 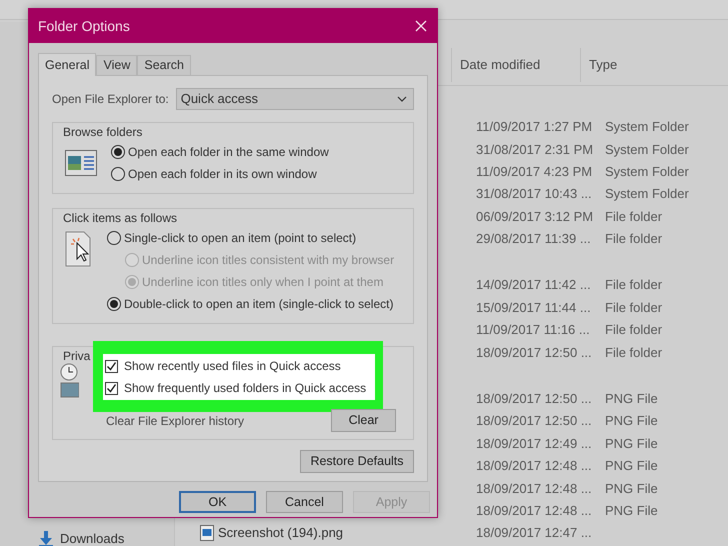 What do you see at coordinates (232, 366) in the screenshot?
I see `option-label: Show recently used files in Quick access` at bounding box center [232, 366].